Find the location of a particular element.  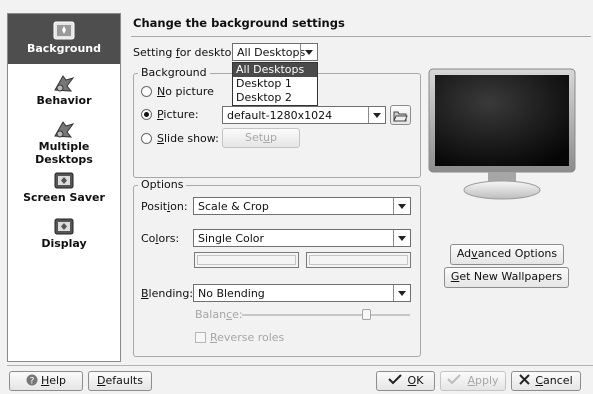

background-icon is located at coordinates (64, 30).